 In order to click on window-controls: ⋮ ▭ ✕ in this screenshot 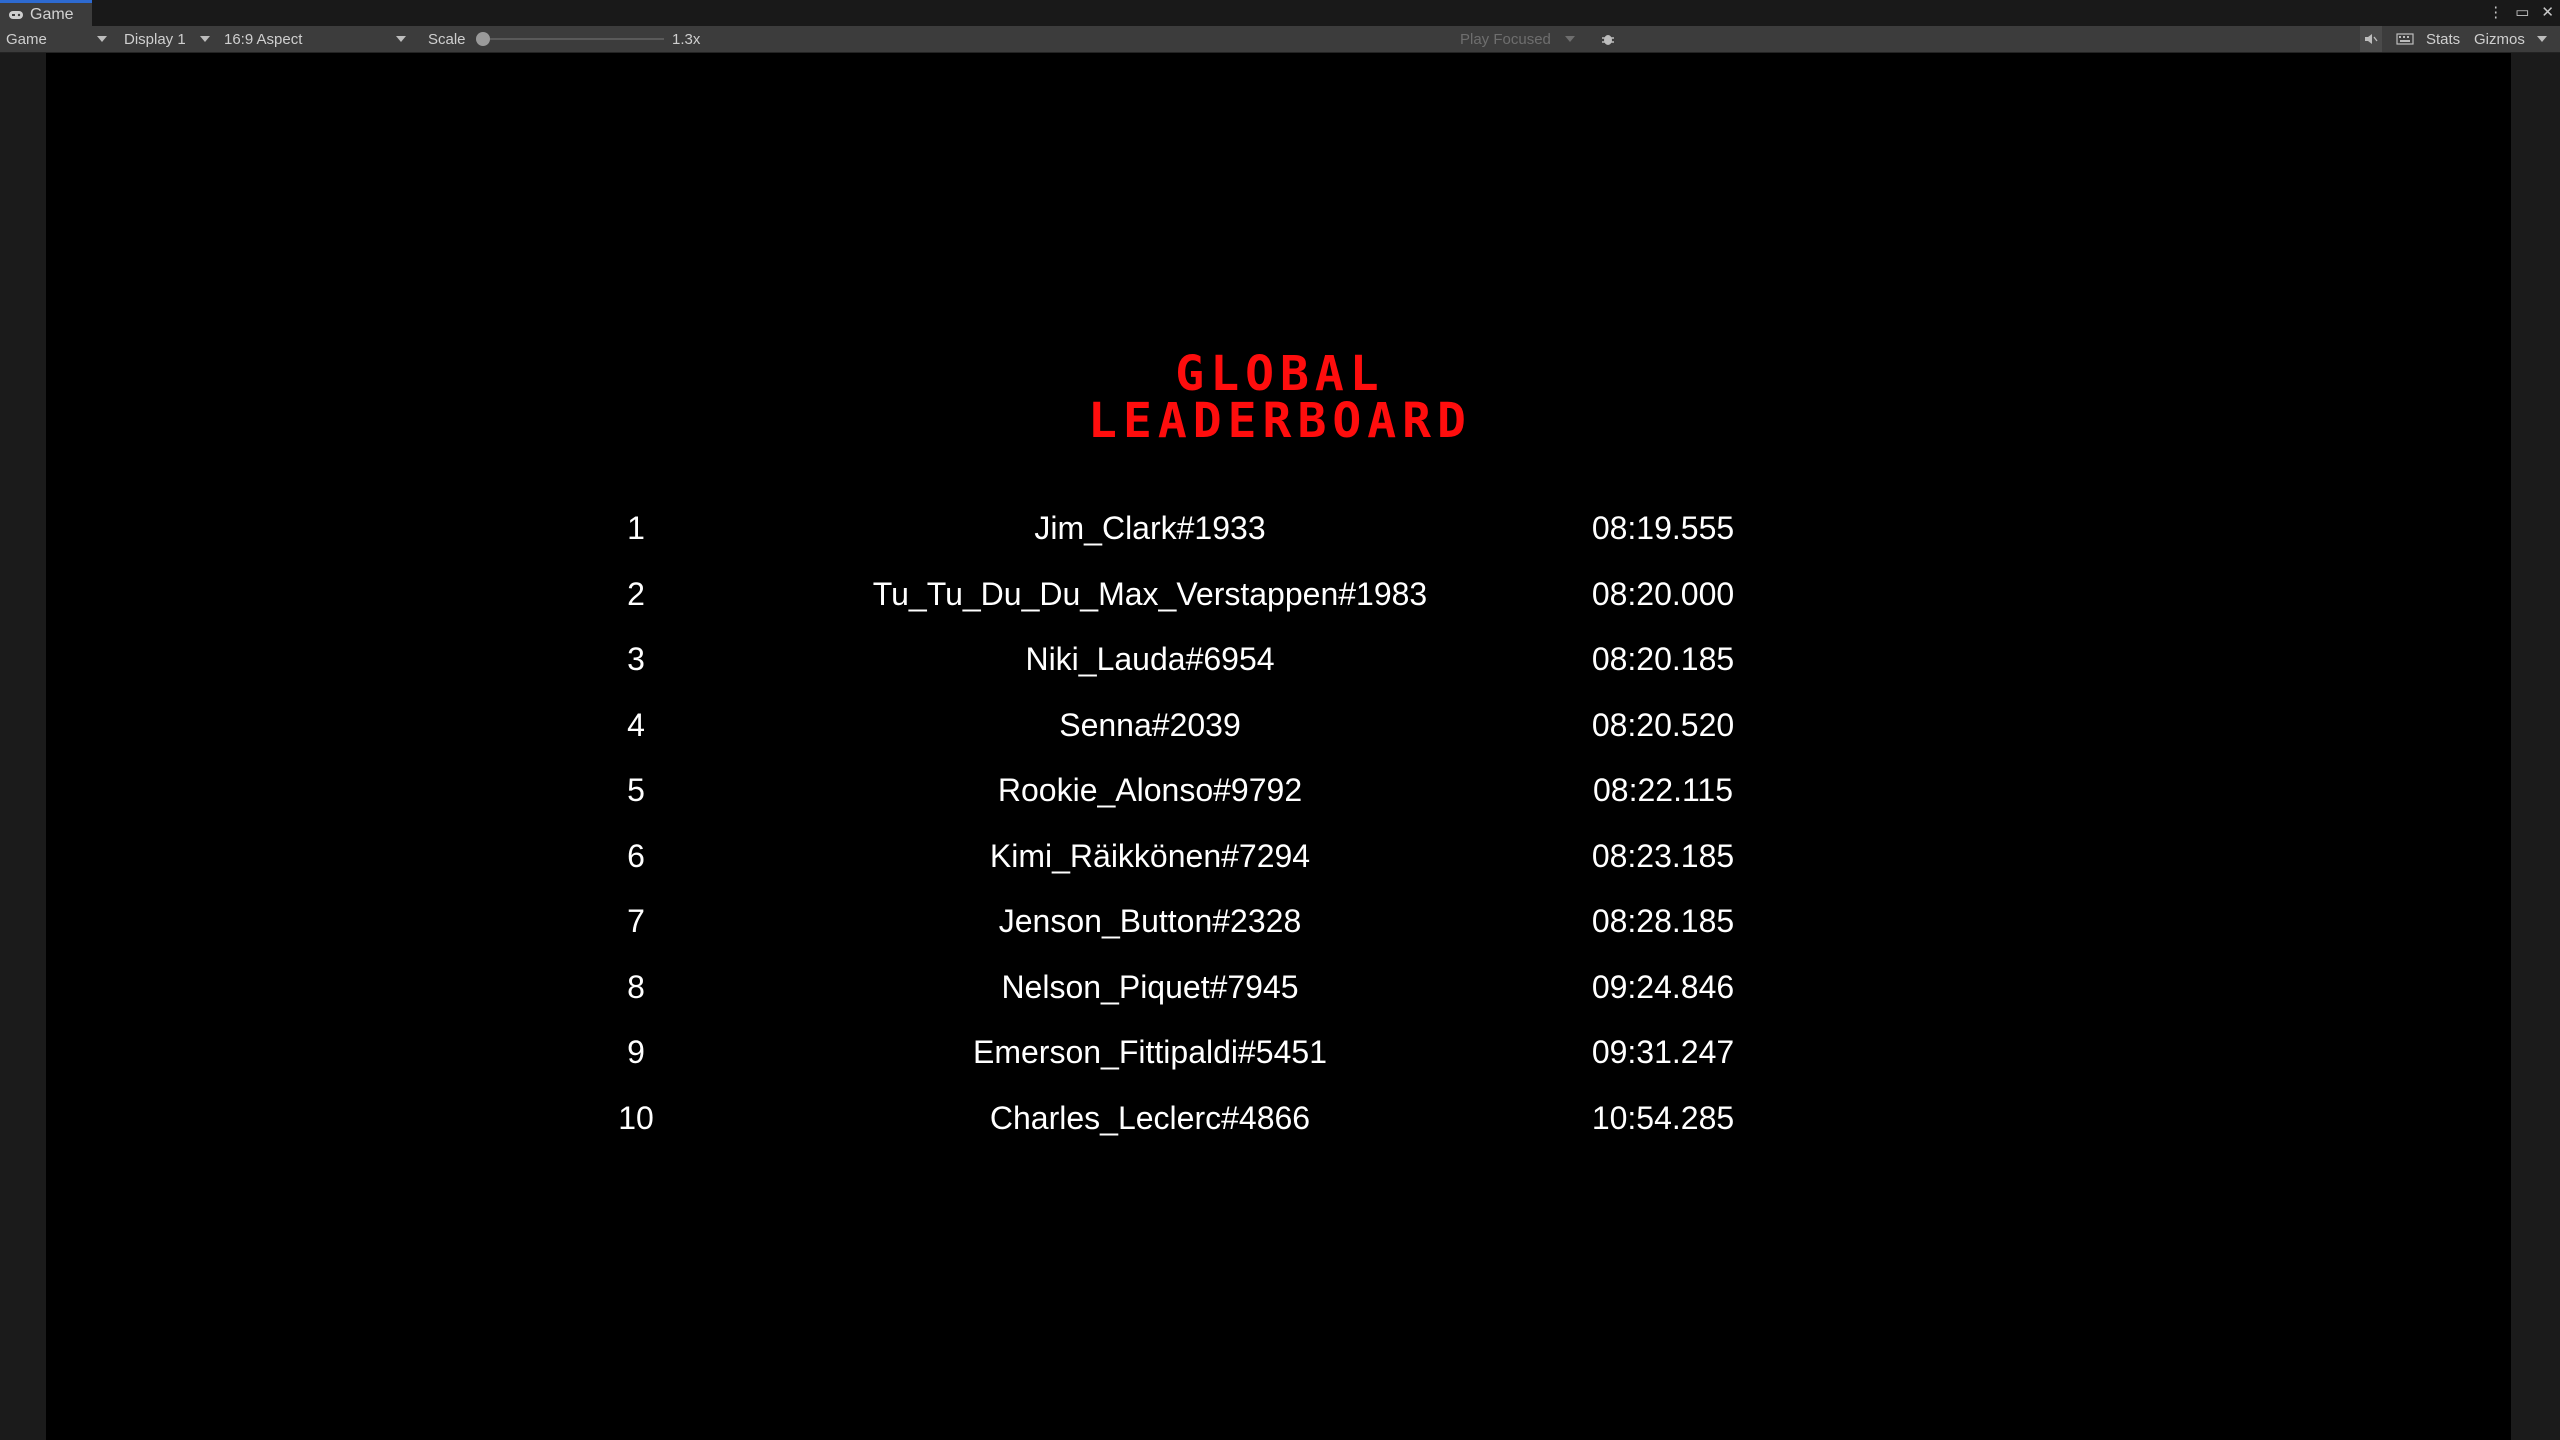, I will do `click(2521, 12)`.